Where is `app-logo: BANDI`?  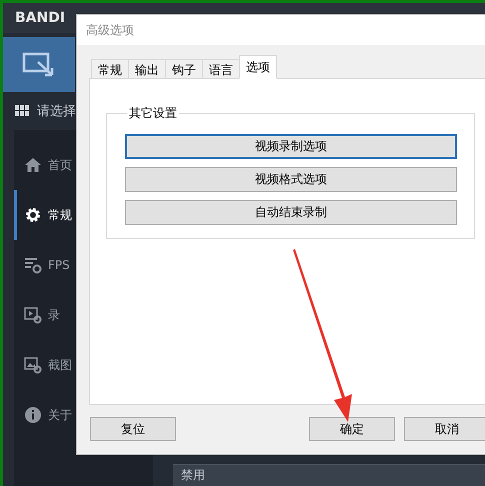 app-logo: BANDI is located at coordinates (40, 18).